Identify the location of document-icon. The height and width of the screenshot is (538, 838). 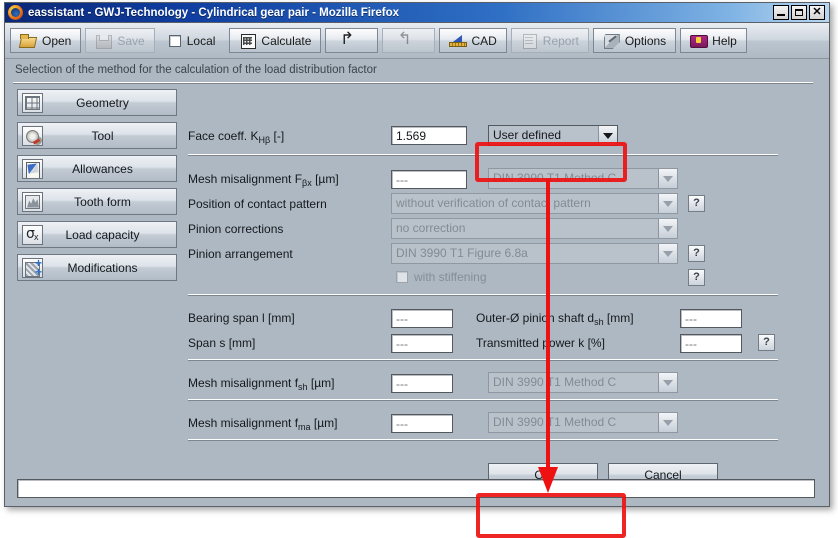
(529, 41).